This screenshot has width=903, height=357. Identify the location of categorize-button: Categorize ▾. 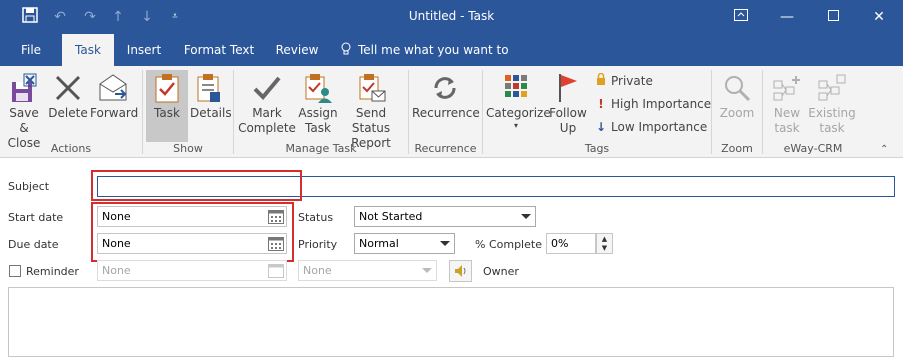
(518, 106).